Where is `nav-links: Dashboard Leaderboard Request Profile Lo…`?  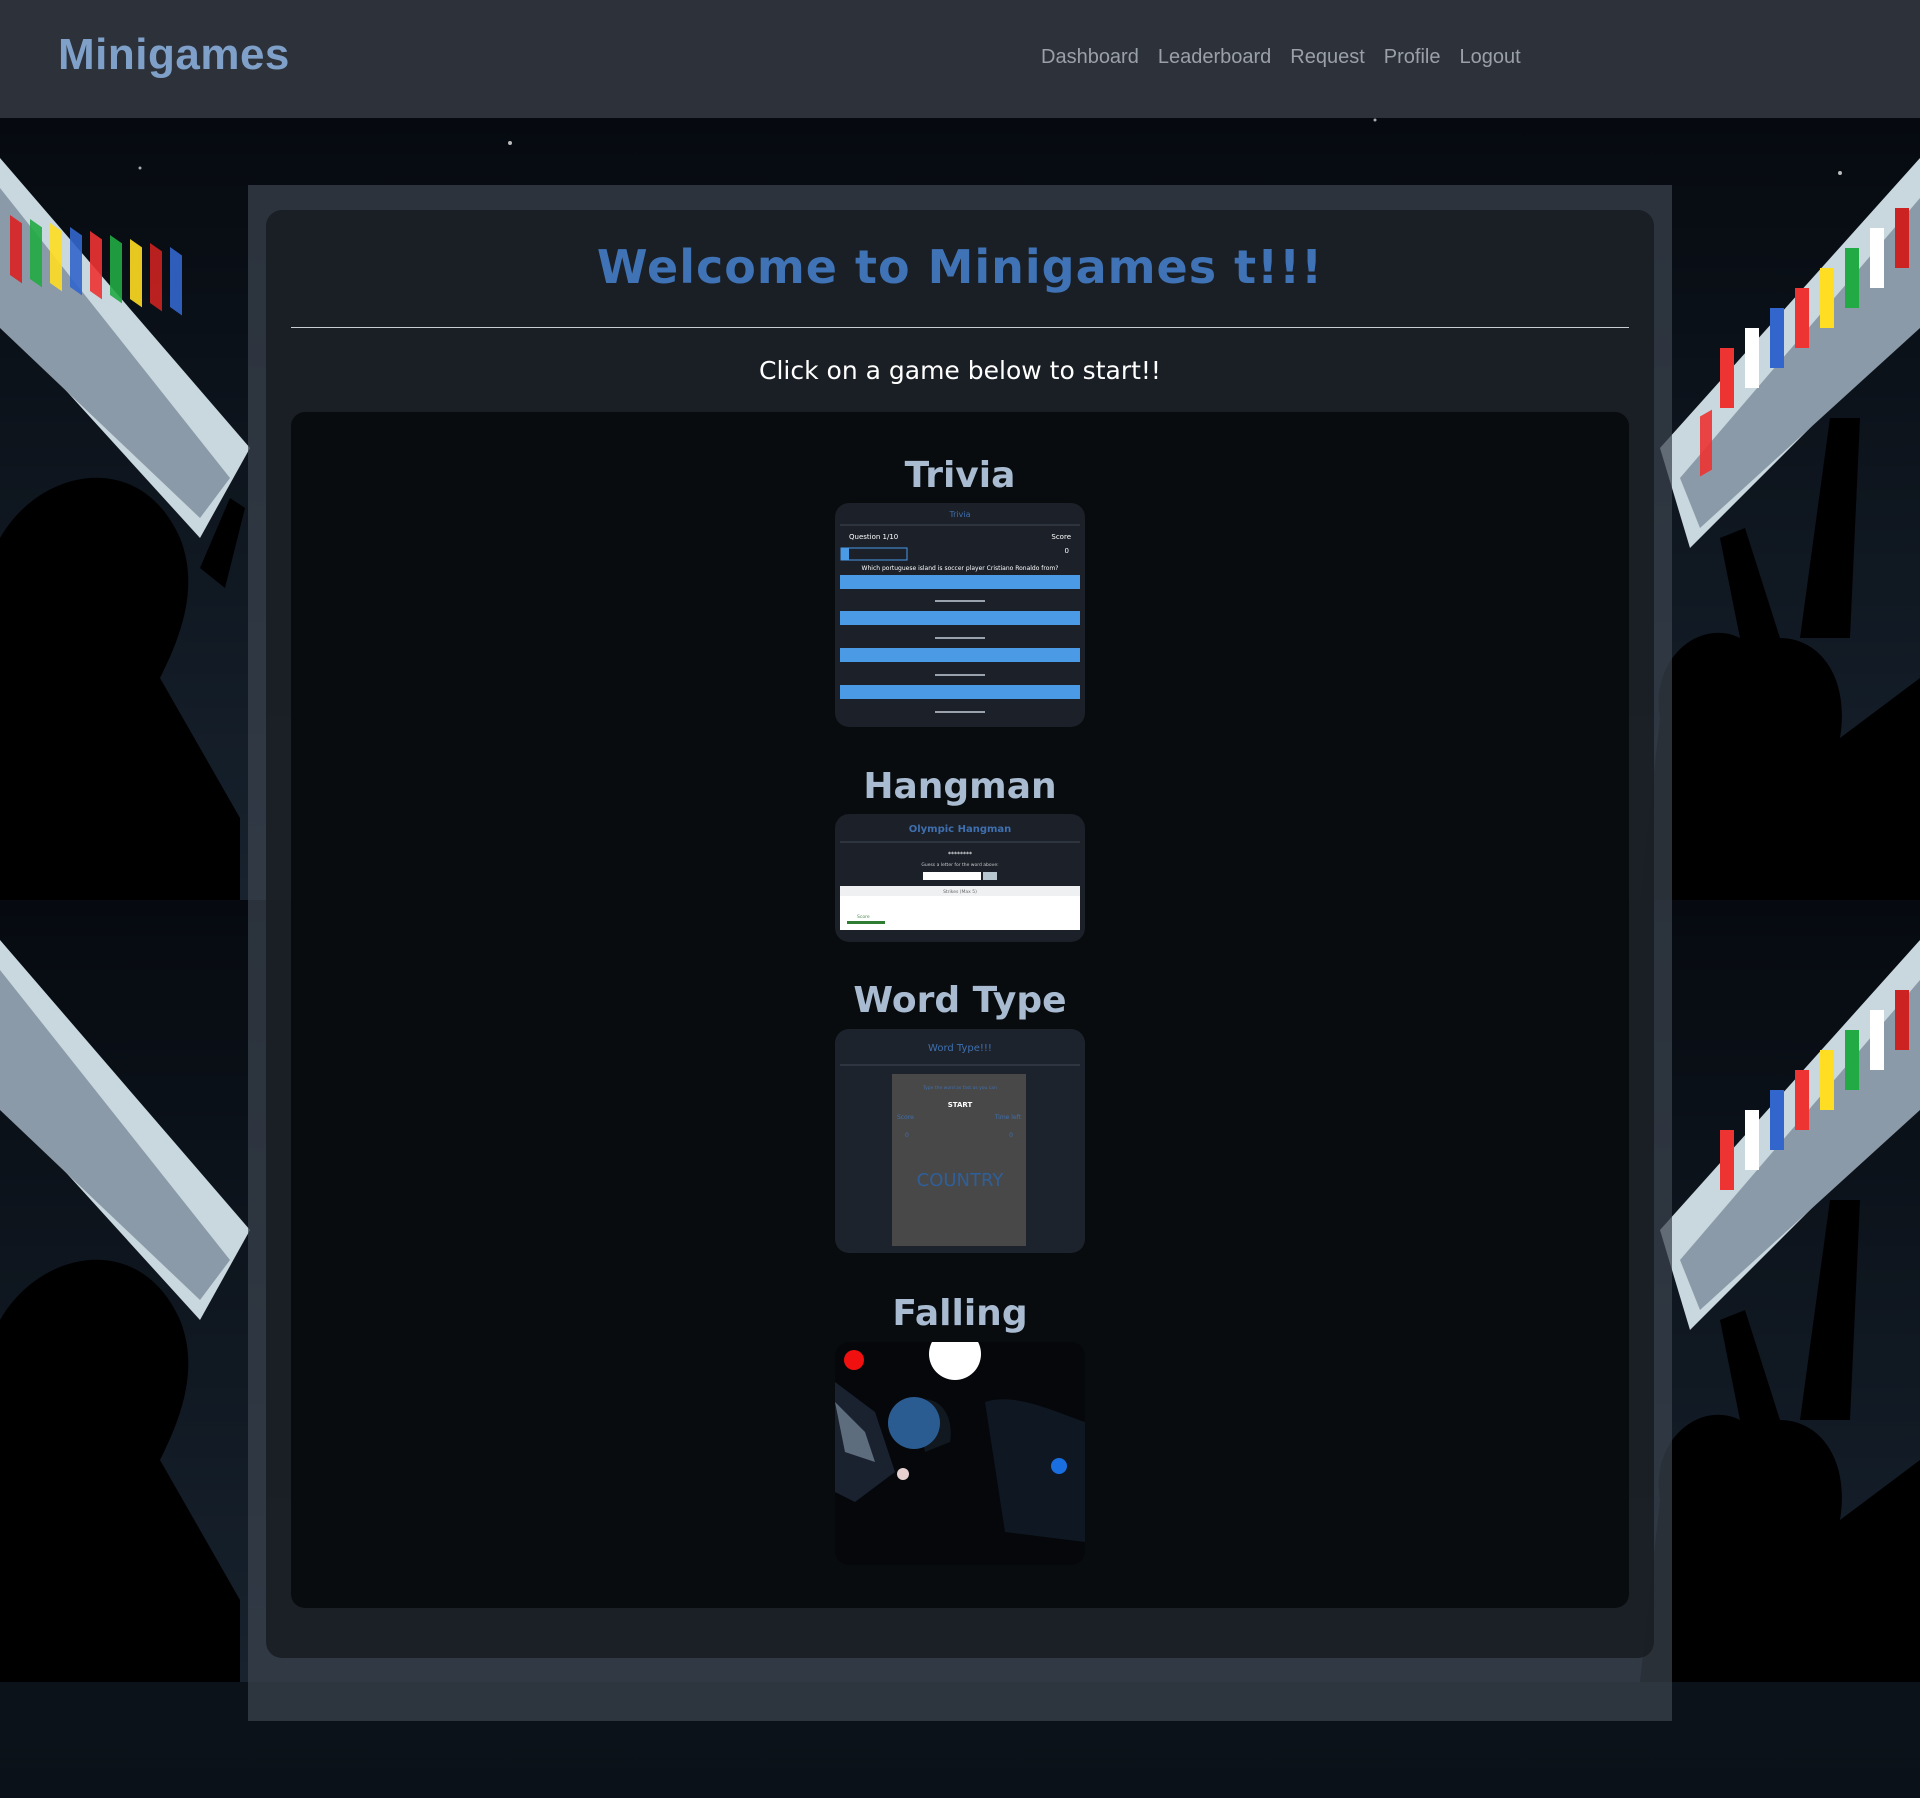 nav-links: Dashboard Leaderboard Request Profile Lo… is located at coordinates (1290, 57).